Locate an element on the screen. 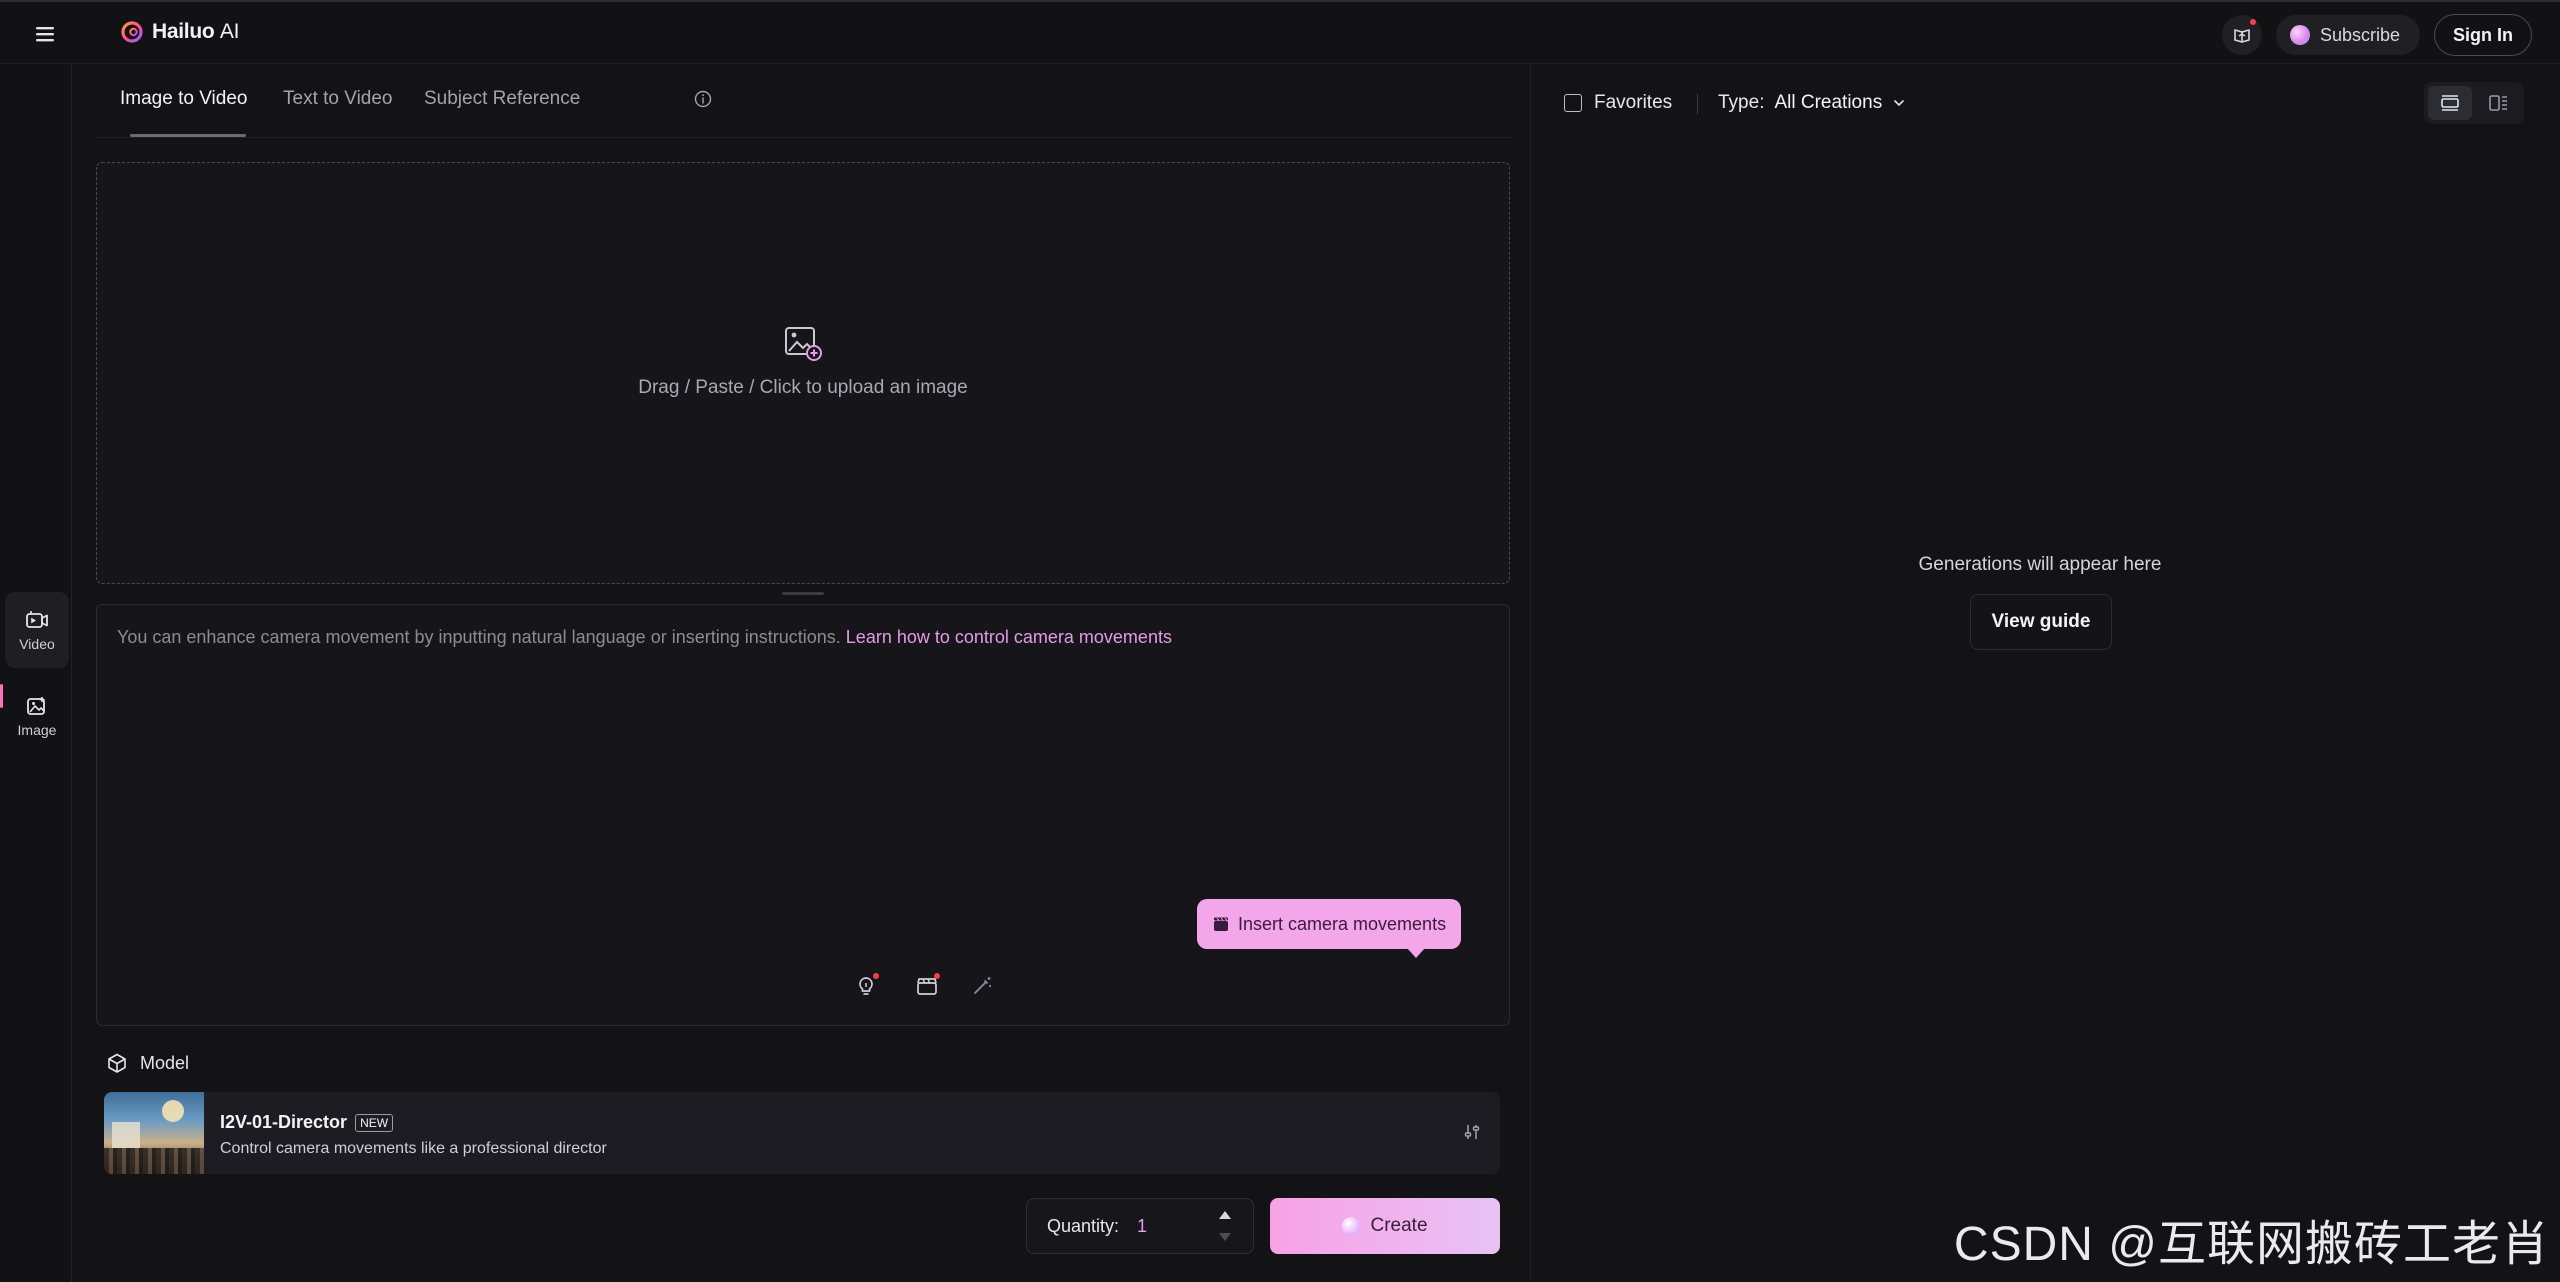 This screenshot has height=1282, width=2560. favorites-filter: Favorites is located at coordinates (1618, 103).